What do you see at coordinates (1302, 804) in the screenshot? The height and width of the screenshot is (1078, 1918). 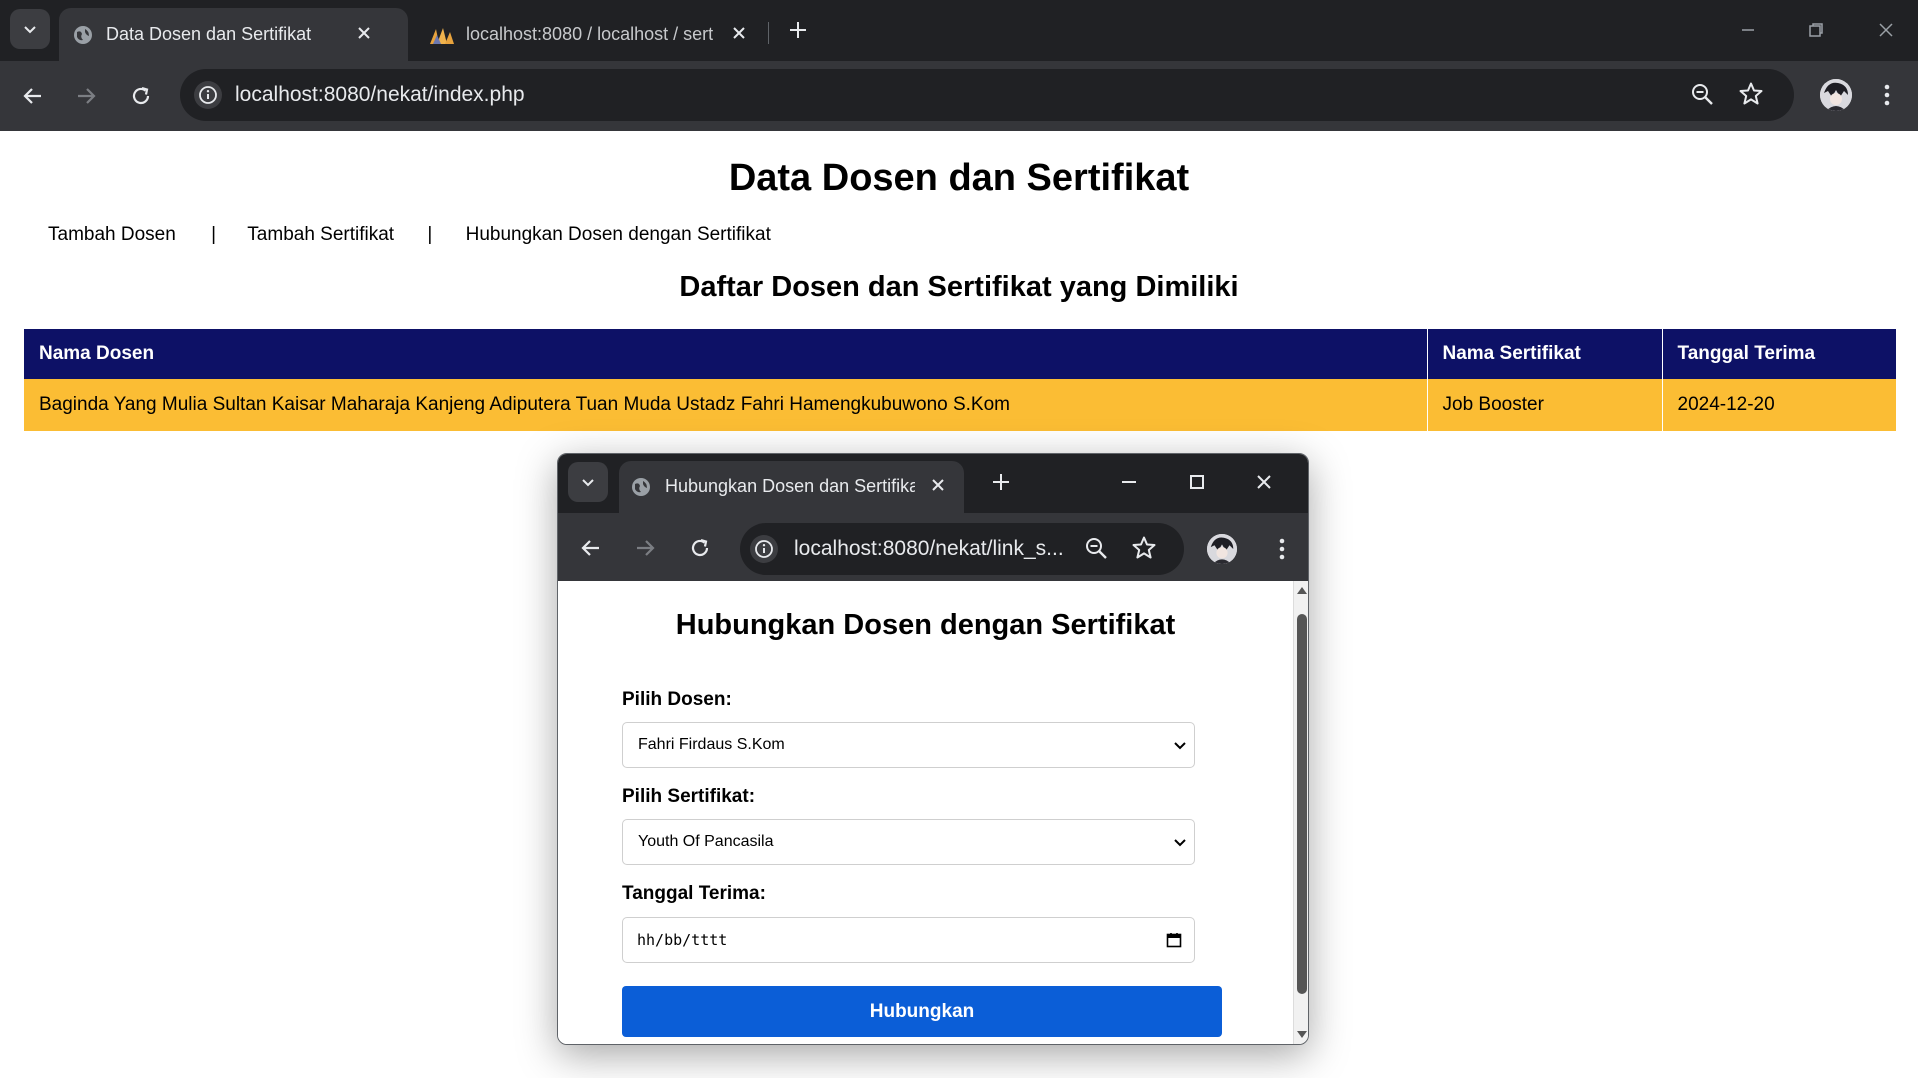 I see `scrollbar-thumb` at bounding box center [1302, 804].